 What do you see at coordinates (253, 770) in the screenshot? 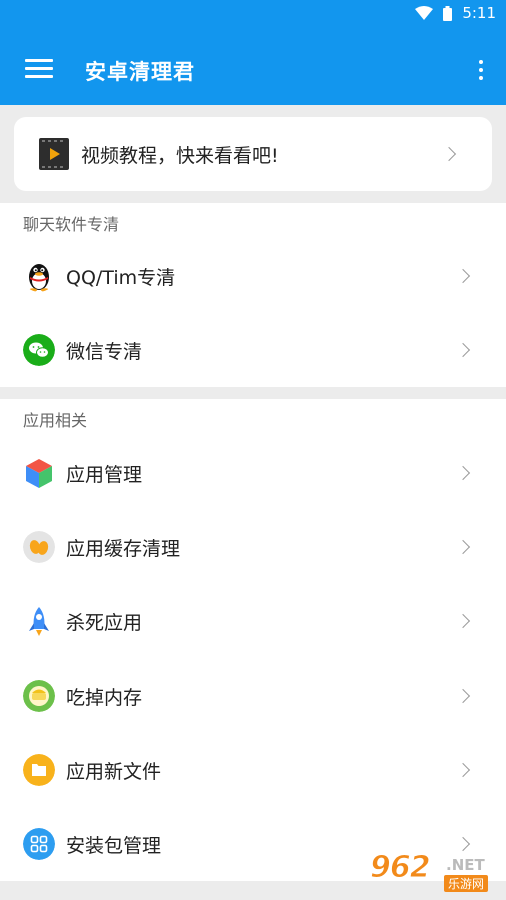
I see `list-item-new-files: 应用新文件` at bounding box center [253, 770].